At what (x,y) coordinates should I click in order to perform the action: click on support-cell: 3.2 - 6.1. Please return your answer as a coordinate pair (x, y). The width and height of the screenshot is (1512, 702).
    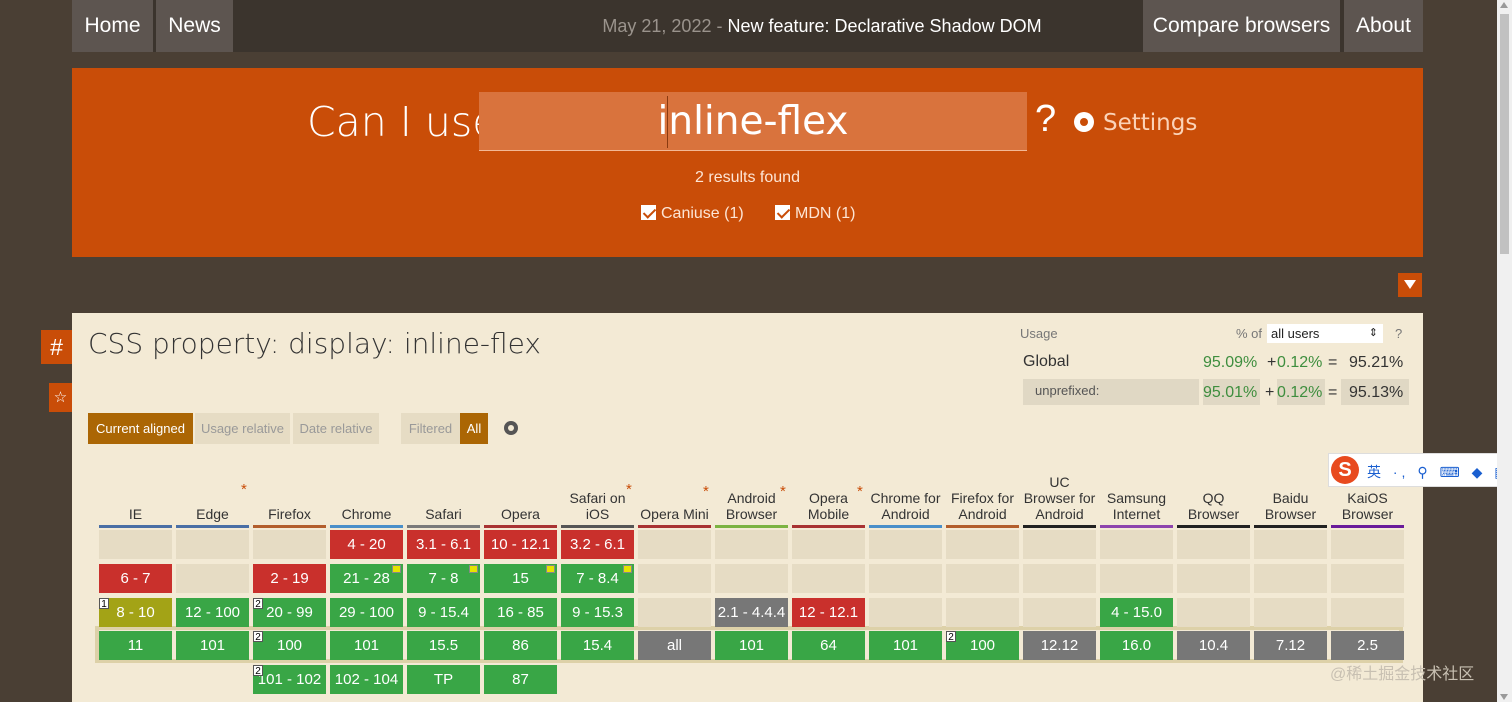
    Looking at the image, I should click on (597, 544).